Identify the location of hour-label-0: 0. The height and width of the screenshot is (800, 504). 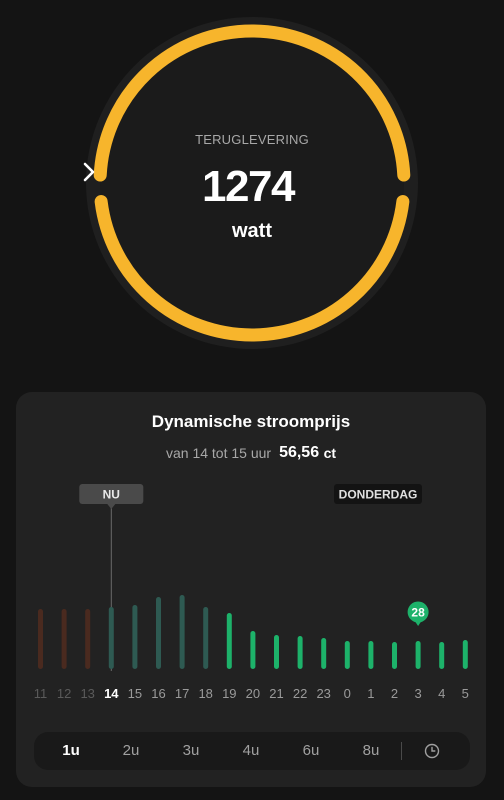
(347, 693).